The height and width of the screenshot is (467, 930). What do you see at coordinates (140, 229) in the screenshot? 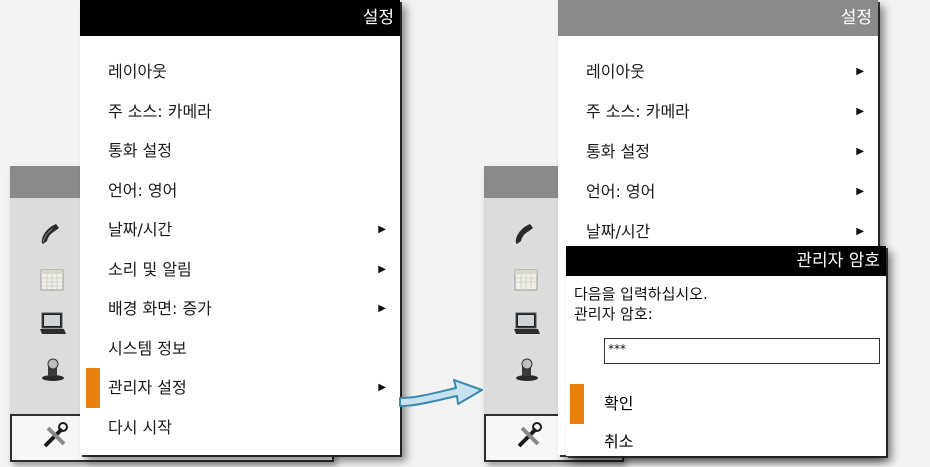
I see `menu-item-label: 날짜/시간` at bounding box center [140, 229].